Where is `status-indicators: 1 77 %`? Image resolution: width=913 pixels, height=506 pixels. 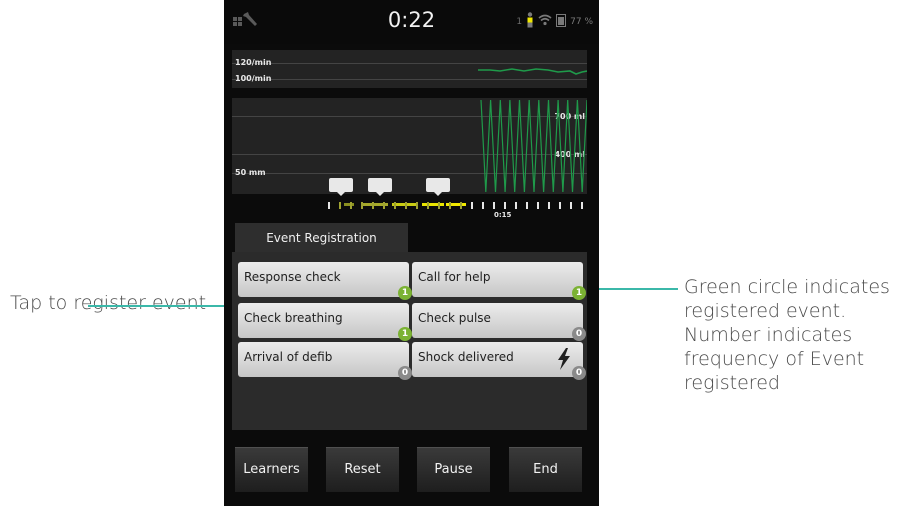 status-indicators: 1 77 % is located at coordinates (554, 21).